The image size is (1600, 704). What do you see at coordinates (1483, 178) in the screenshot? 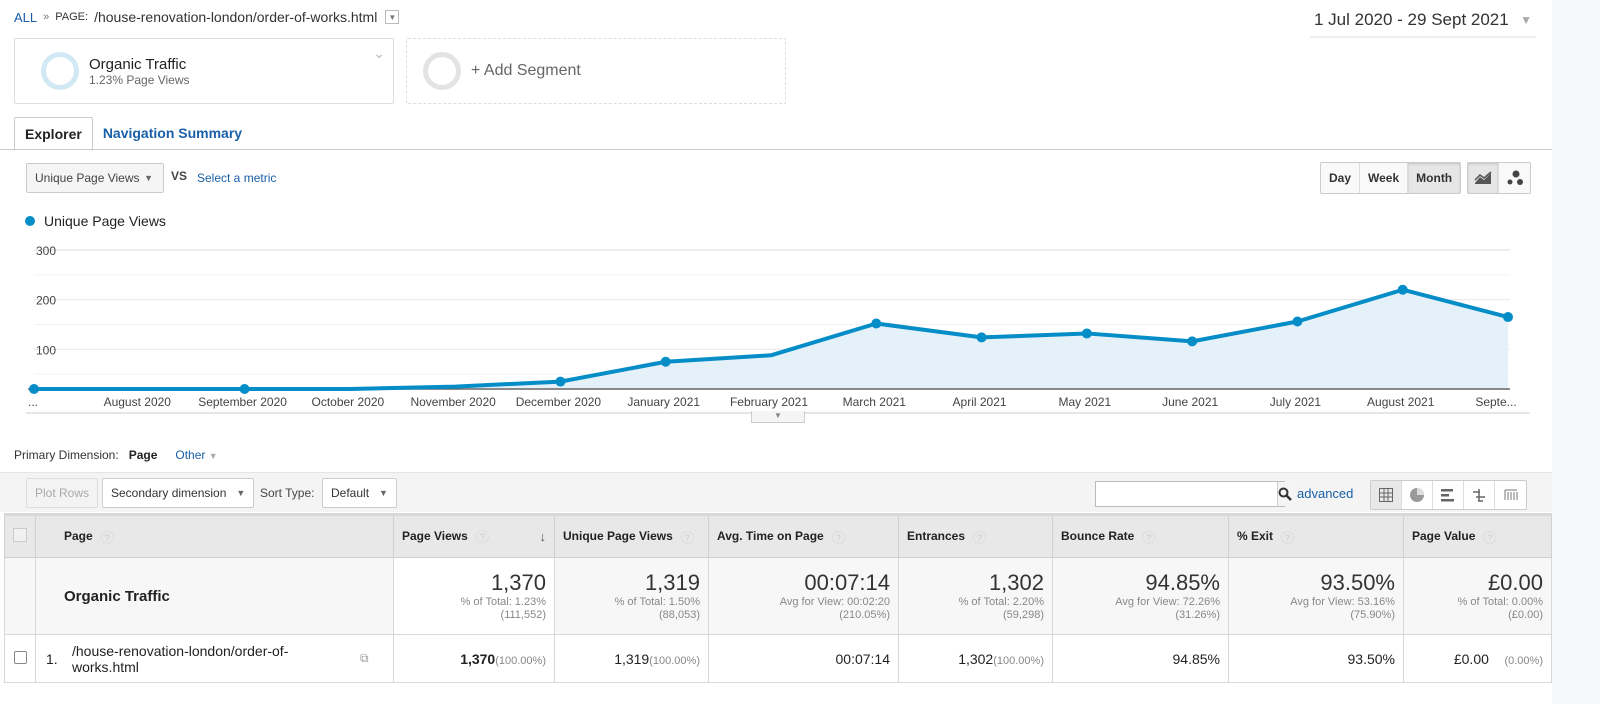
I see `line-chart-button` at bounding box center [1483, 178].